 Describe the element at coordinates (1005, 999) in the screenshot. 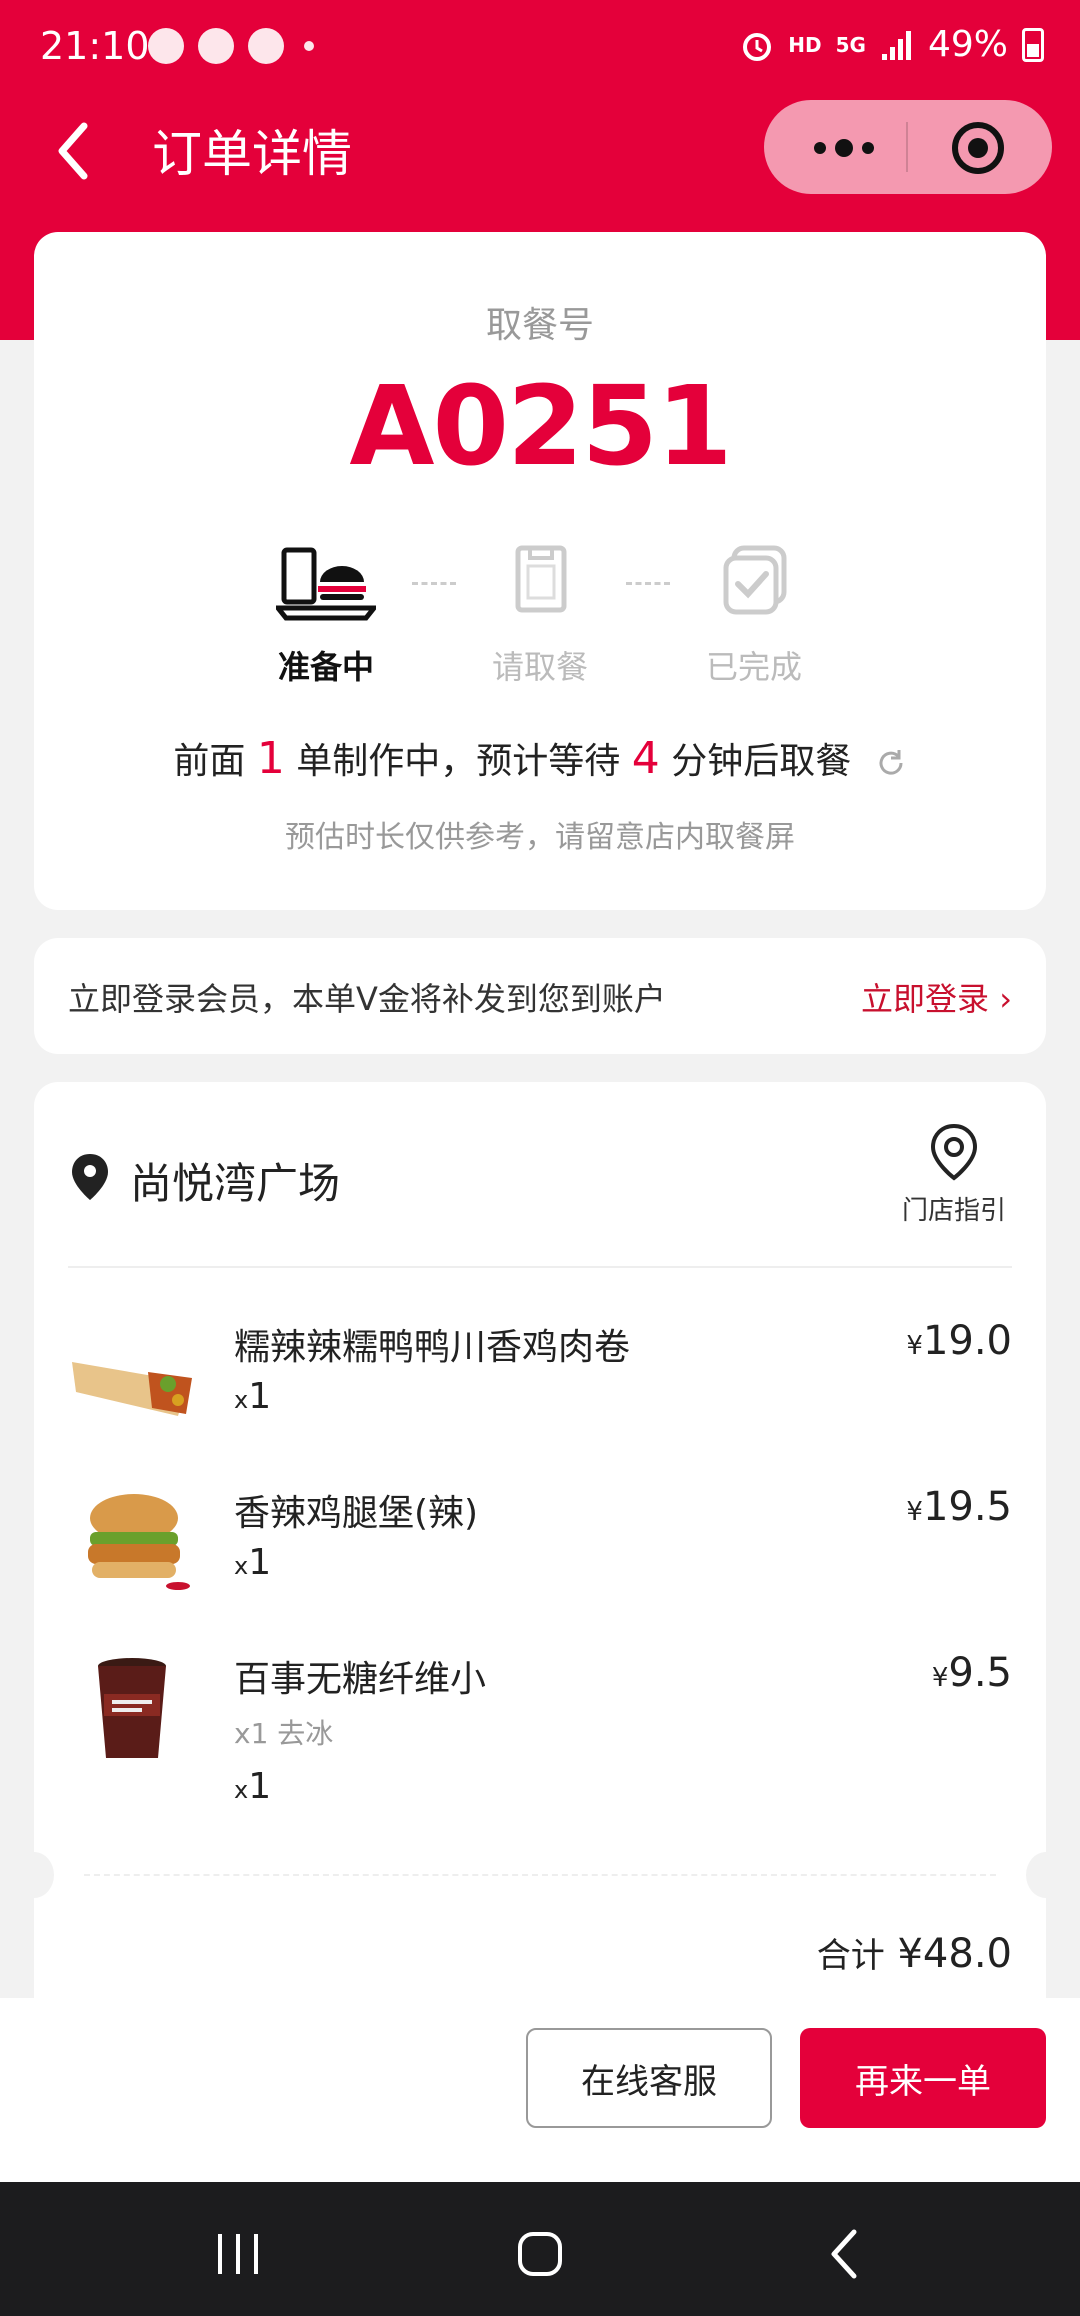

I see `chevron-right-icon: ›` at that location.